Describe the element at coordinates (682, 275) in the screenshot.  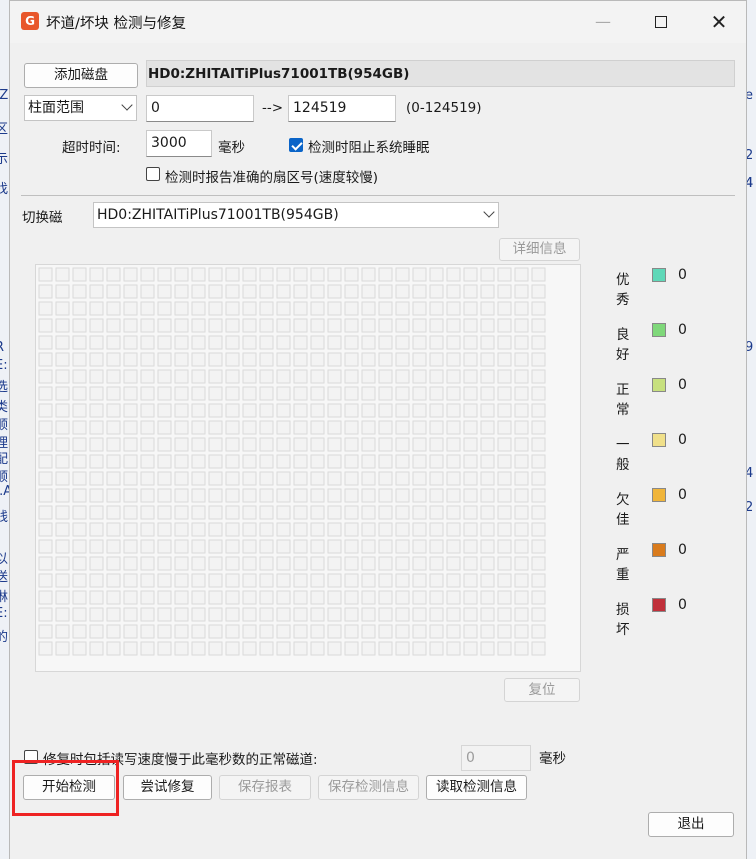
I see `legend-count: 0` at that location.